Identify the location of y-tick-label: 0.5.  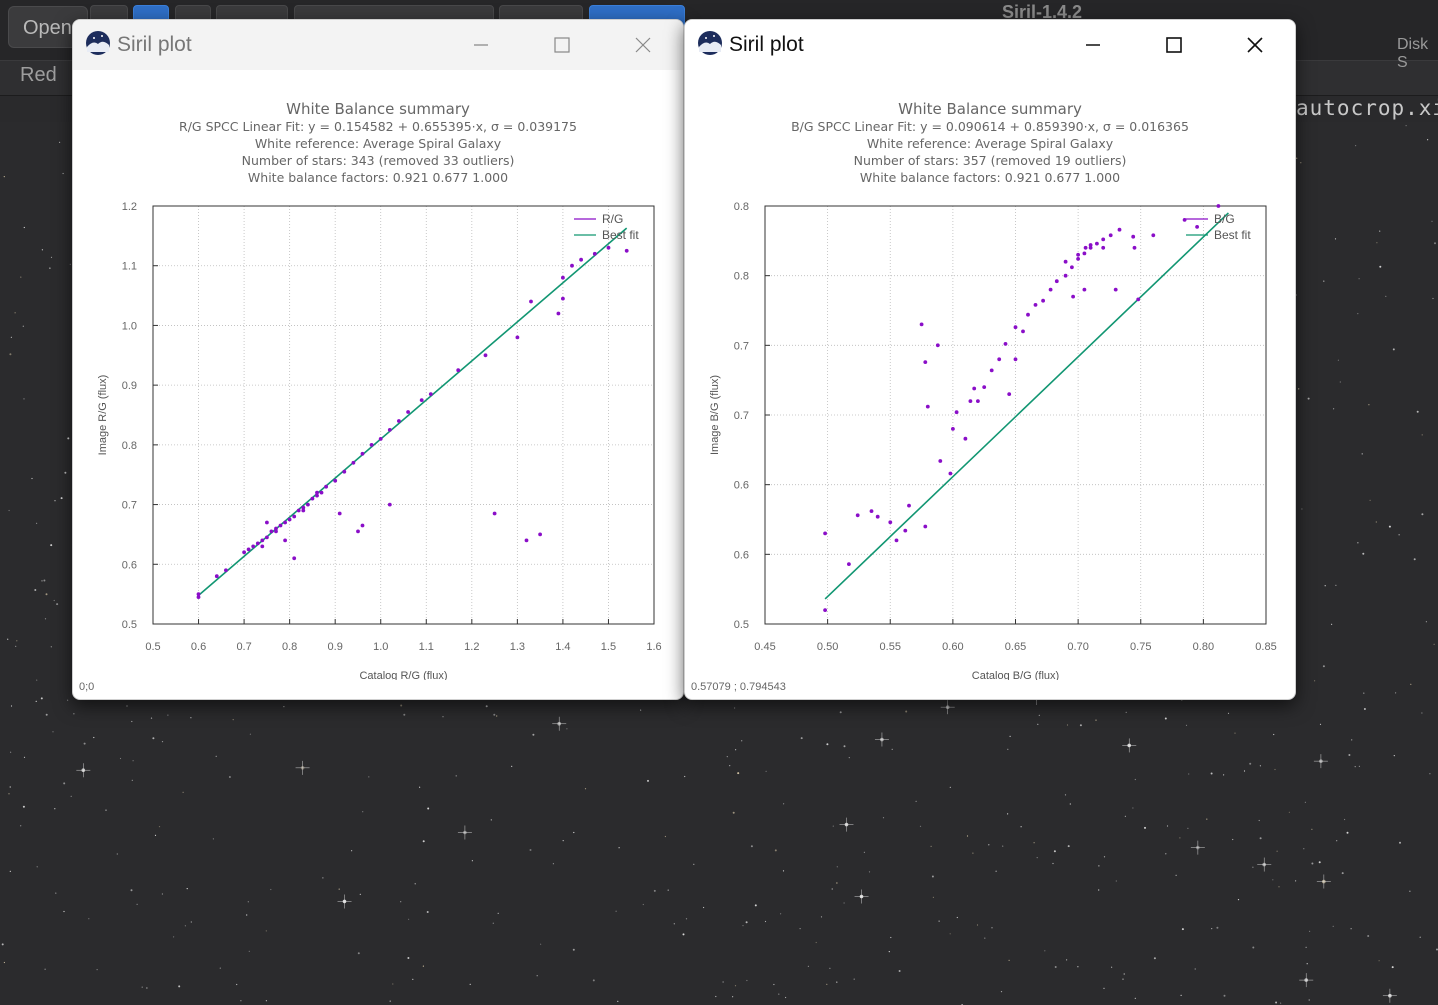
(129, 625).